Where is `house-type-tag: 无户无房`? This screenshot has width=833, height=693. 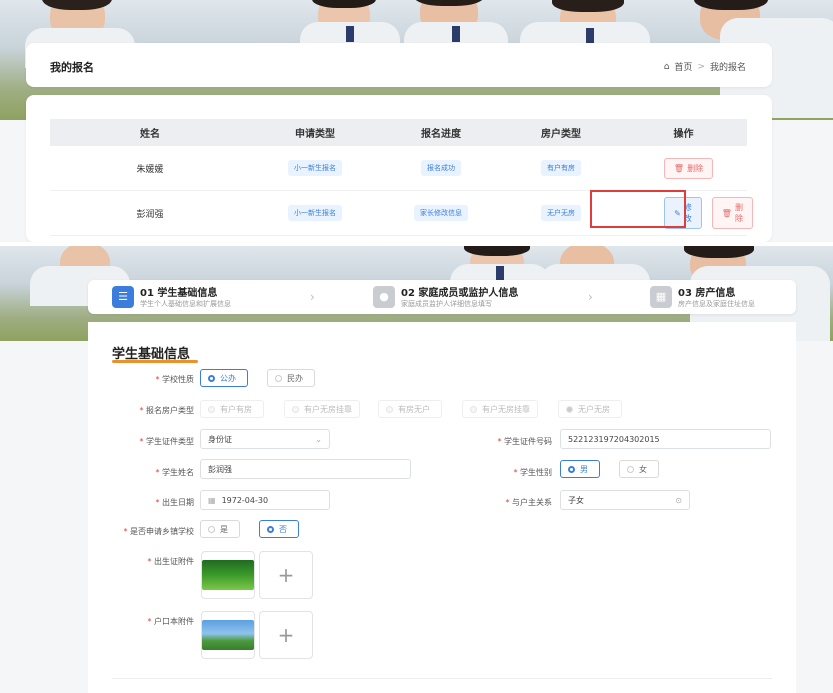 house-type-tag: 无户无房 is located at coordinates (561, 213).